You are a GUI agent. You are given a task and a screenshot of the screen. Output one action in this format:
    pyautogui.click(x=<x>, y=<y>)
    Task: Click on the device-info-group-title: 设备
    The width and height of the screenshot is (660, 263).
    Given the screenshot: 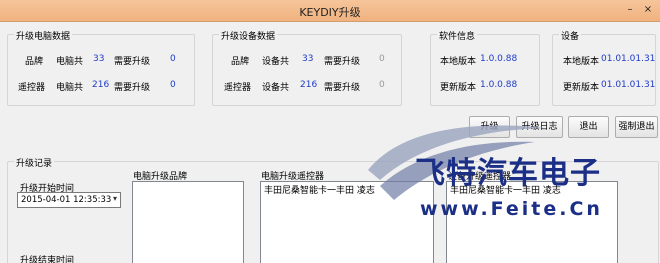 What is the action you would take?
    pyautogui.click(x=570, y=35)
    